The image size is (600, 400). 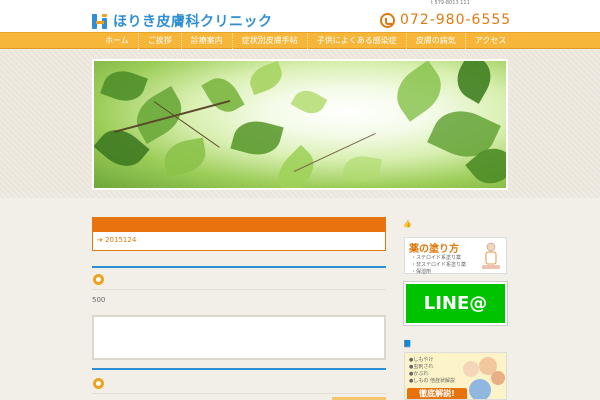 What do you see at coordinates (432, 381) in the screenshot?
I see `ad2-line: ●しもの 他症状解説` at bounding box center [432, 381].